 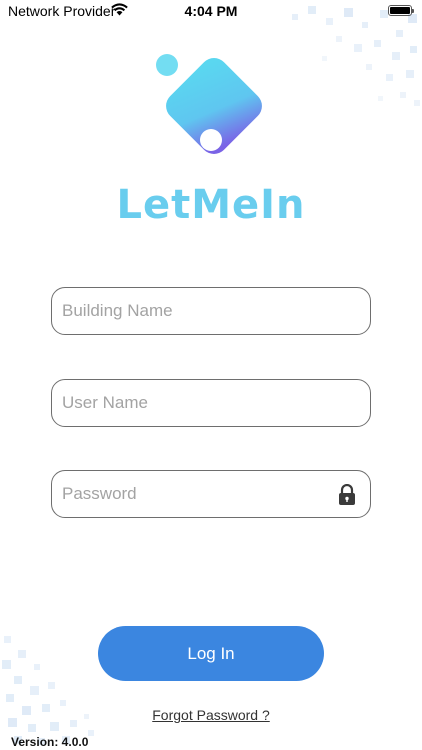 What do you see at coordinates (50, 742) in the screenshot?
I see `app-version: Version: 4.0.0` at bounding box center [50, 742].